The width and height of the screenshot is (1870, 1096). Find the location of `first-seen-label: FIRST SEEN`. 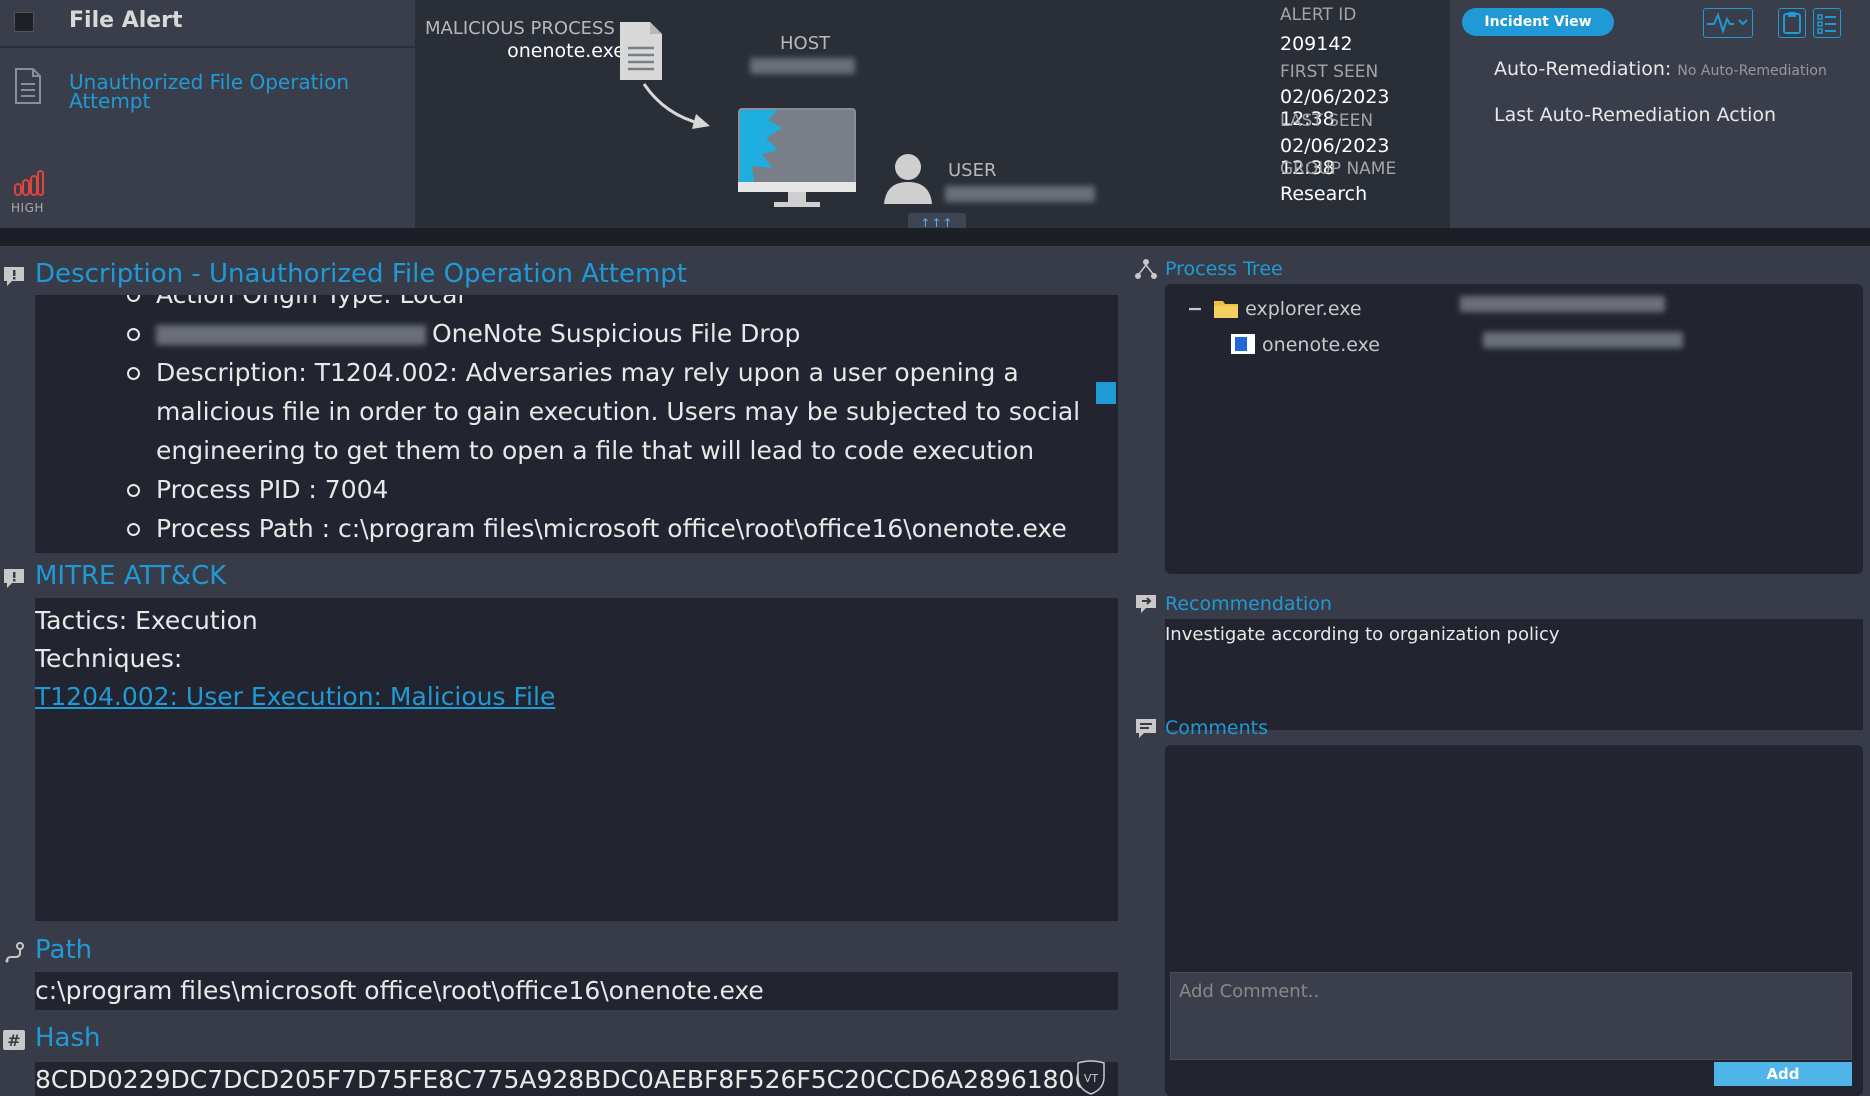

first-seen-label: FIRST SEEN is located at coordinates (1329, 72).